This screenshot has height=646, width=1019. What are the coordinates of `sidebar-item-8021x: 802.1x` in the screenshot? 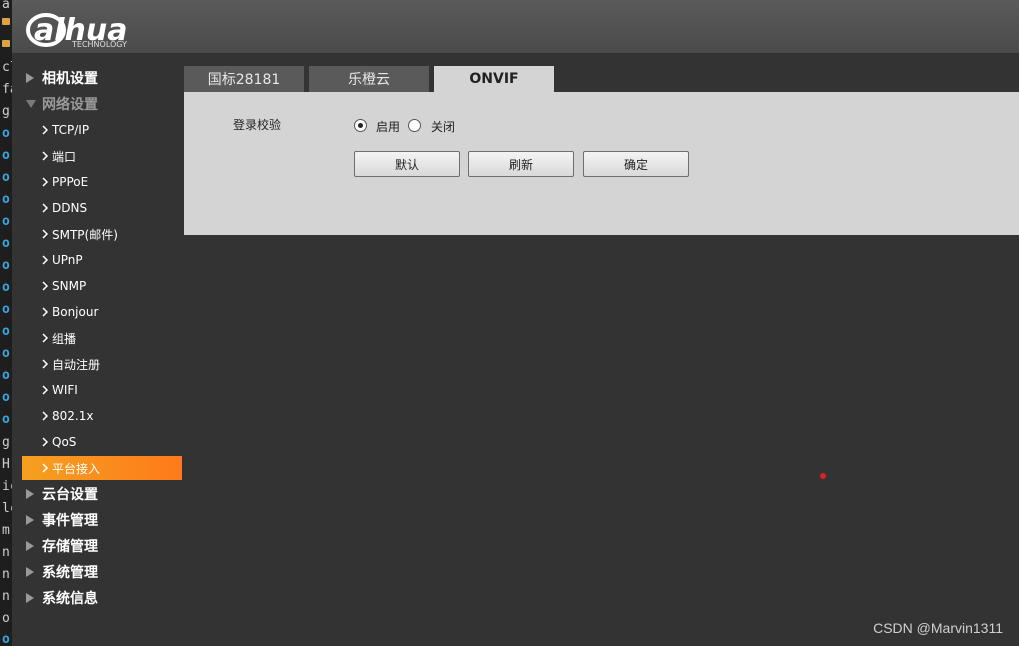 It's located at (97, 416).